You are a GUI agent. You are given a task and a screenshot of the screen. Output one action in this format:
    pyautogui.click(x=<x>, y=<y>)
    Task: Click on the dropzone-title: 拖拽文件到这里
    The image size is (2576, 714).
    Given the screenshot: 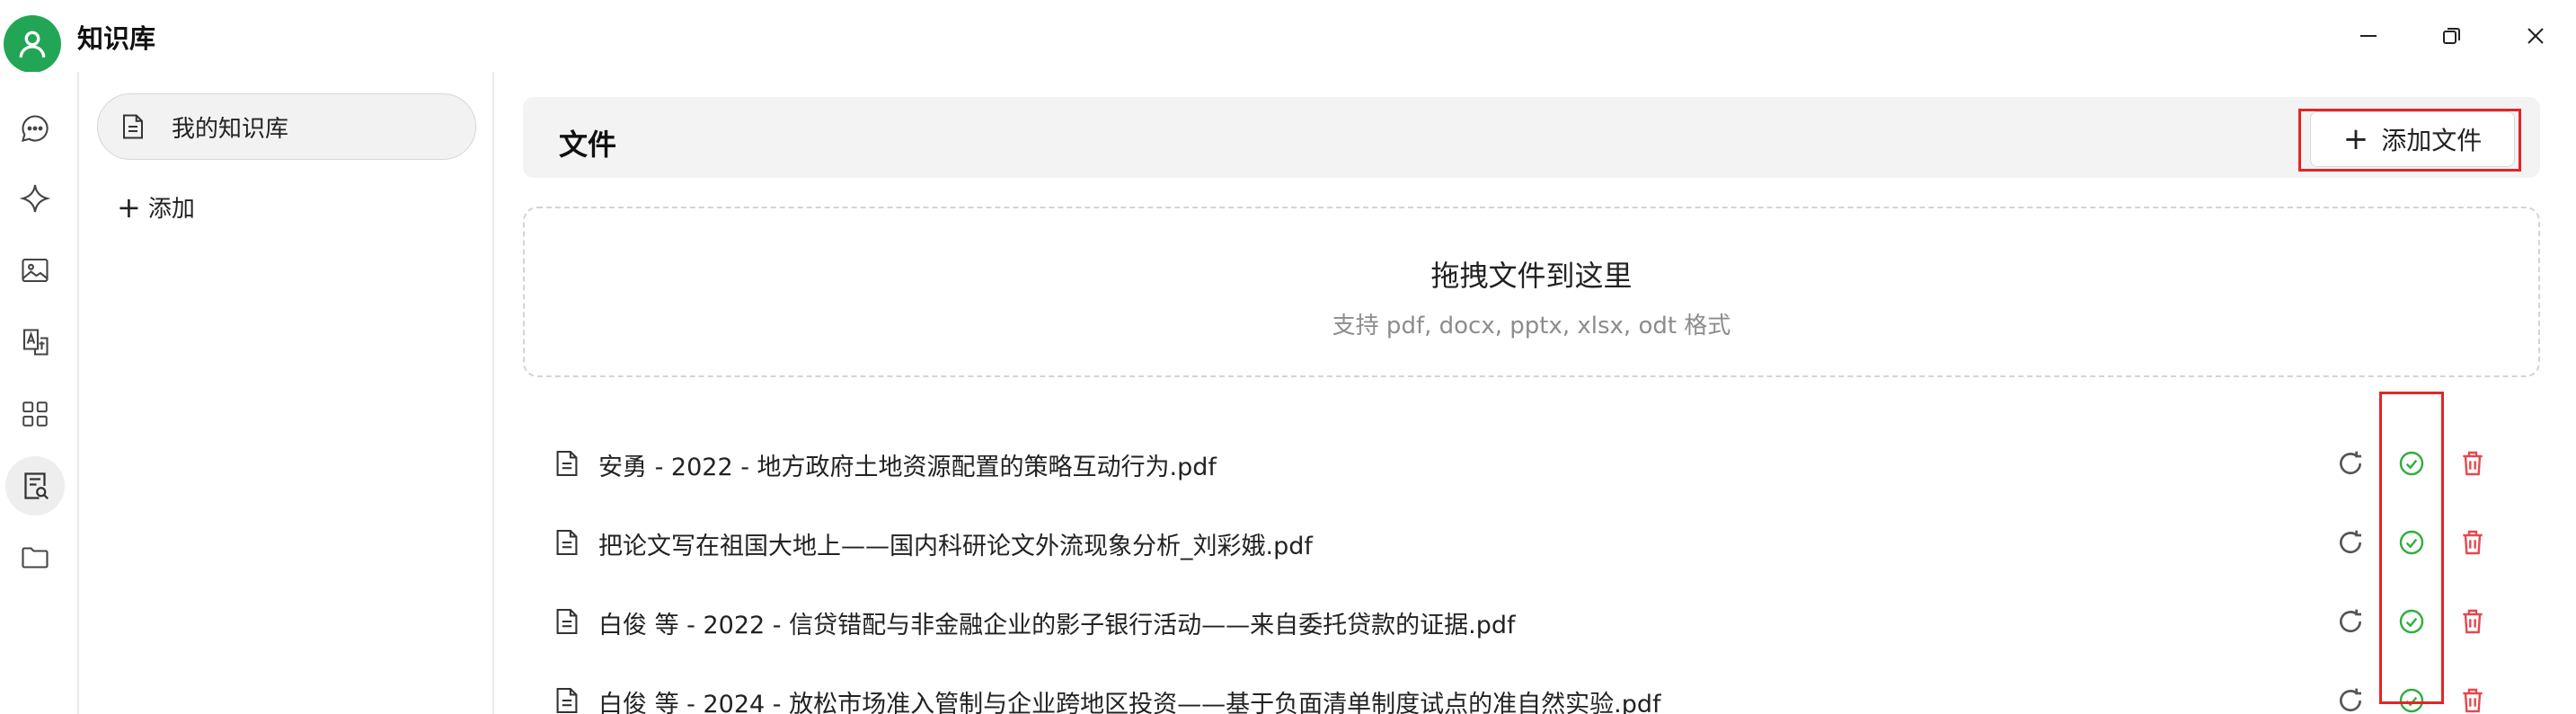 What is the action you would take?
    pyautogui.click(x=1531, y=276)
    